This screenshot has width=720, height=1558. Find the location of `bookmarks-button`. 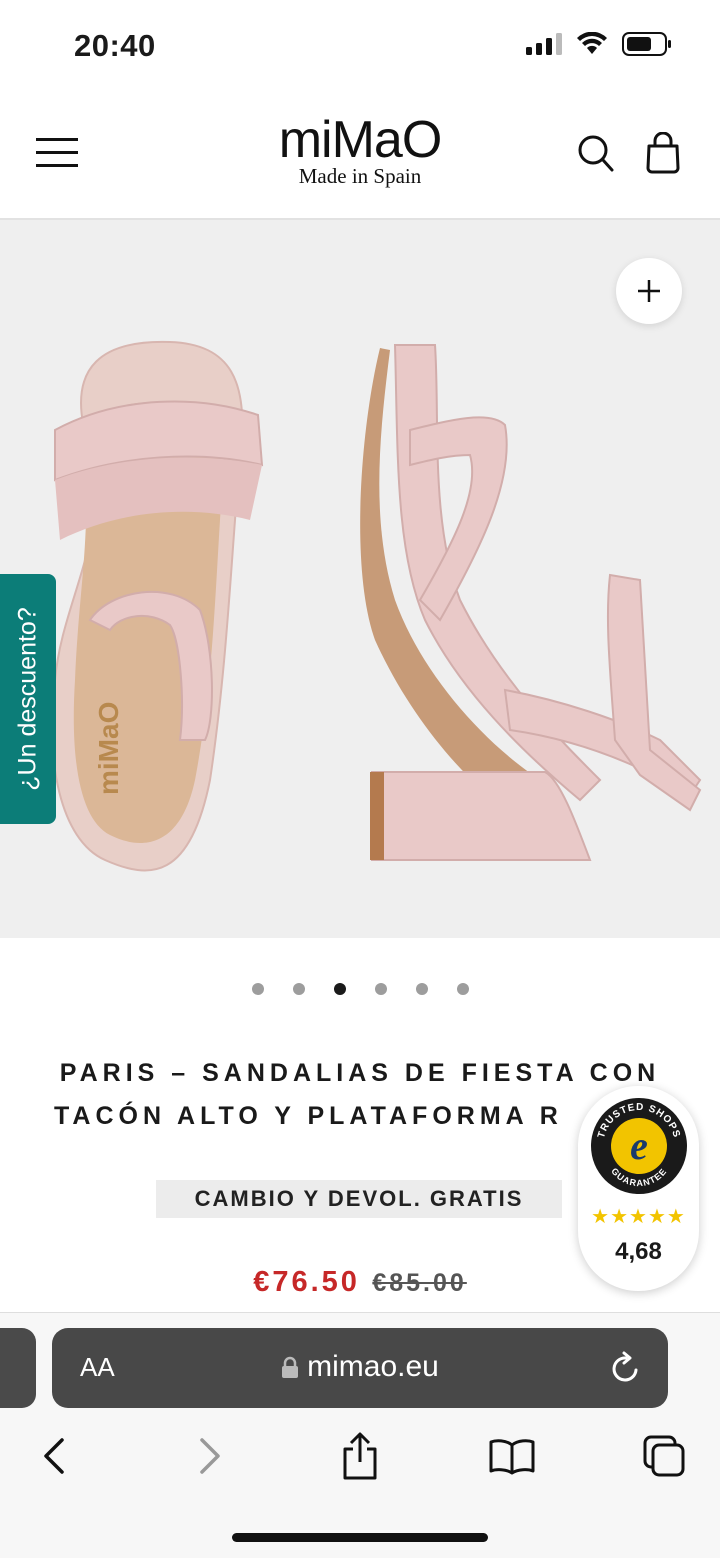

bookmarks-button is located at coordinates (512, 1456).